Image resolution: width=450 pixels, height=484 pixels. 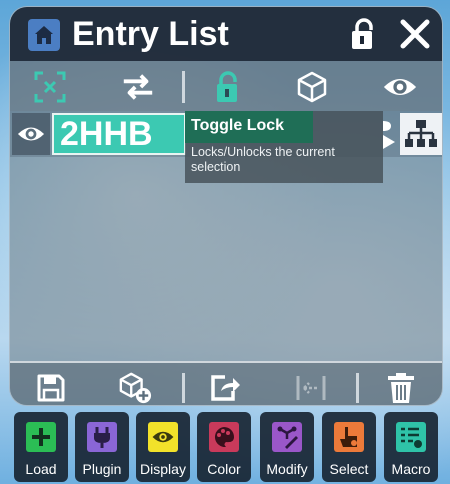 I want to click on save-button, so click(x=51, y=388).